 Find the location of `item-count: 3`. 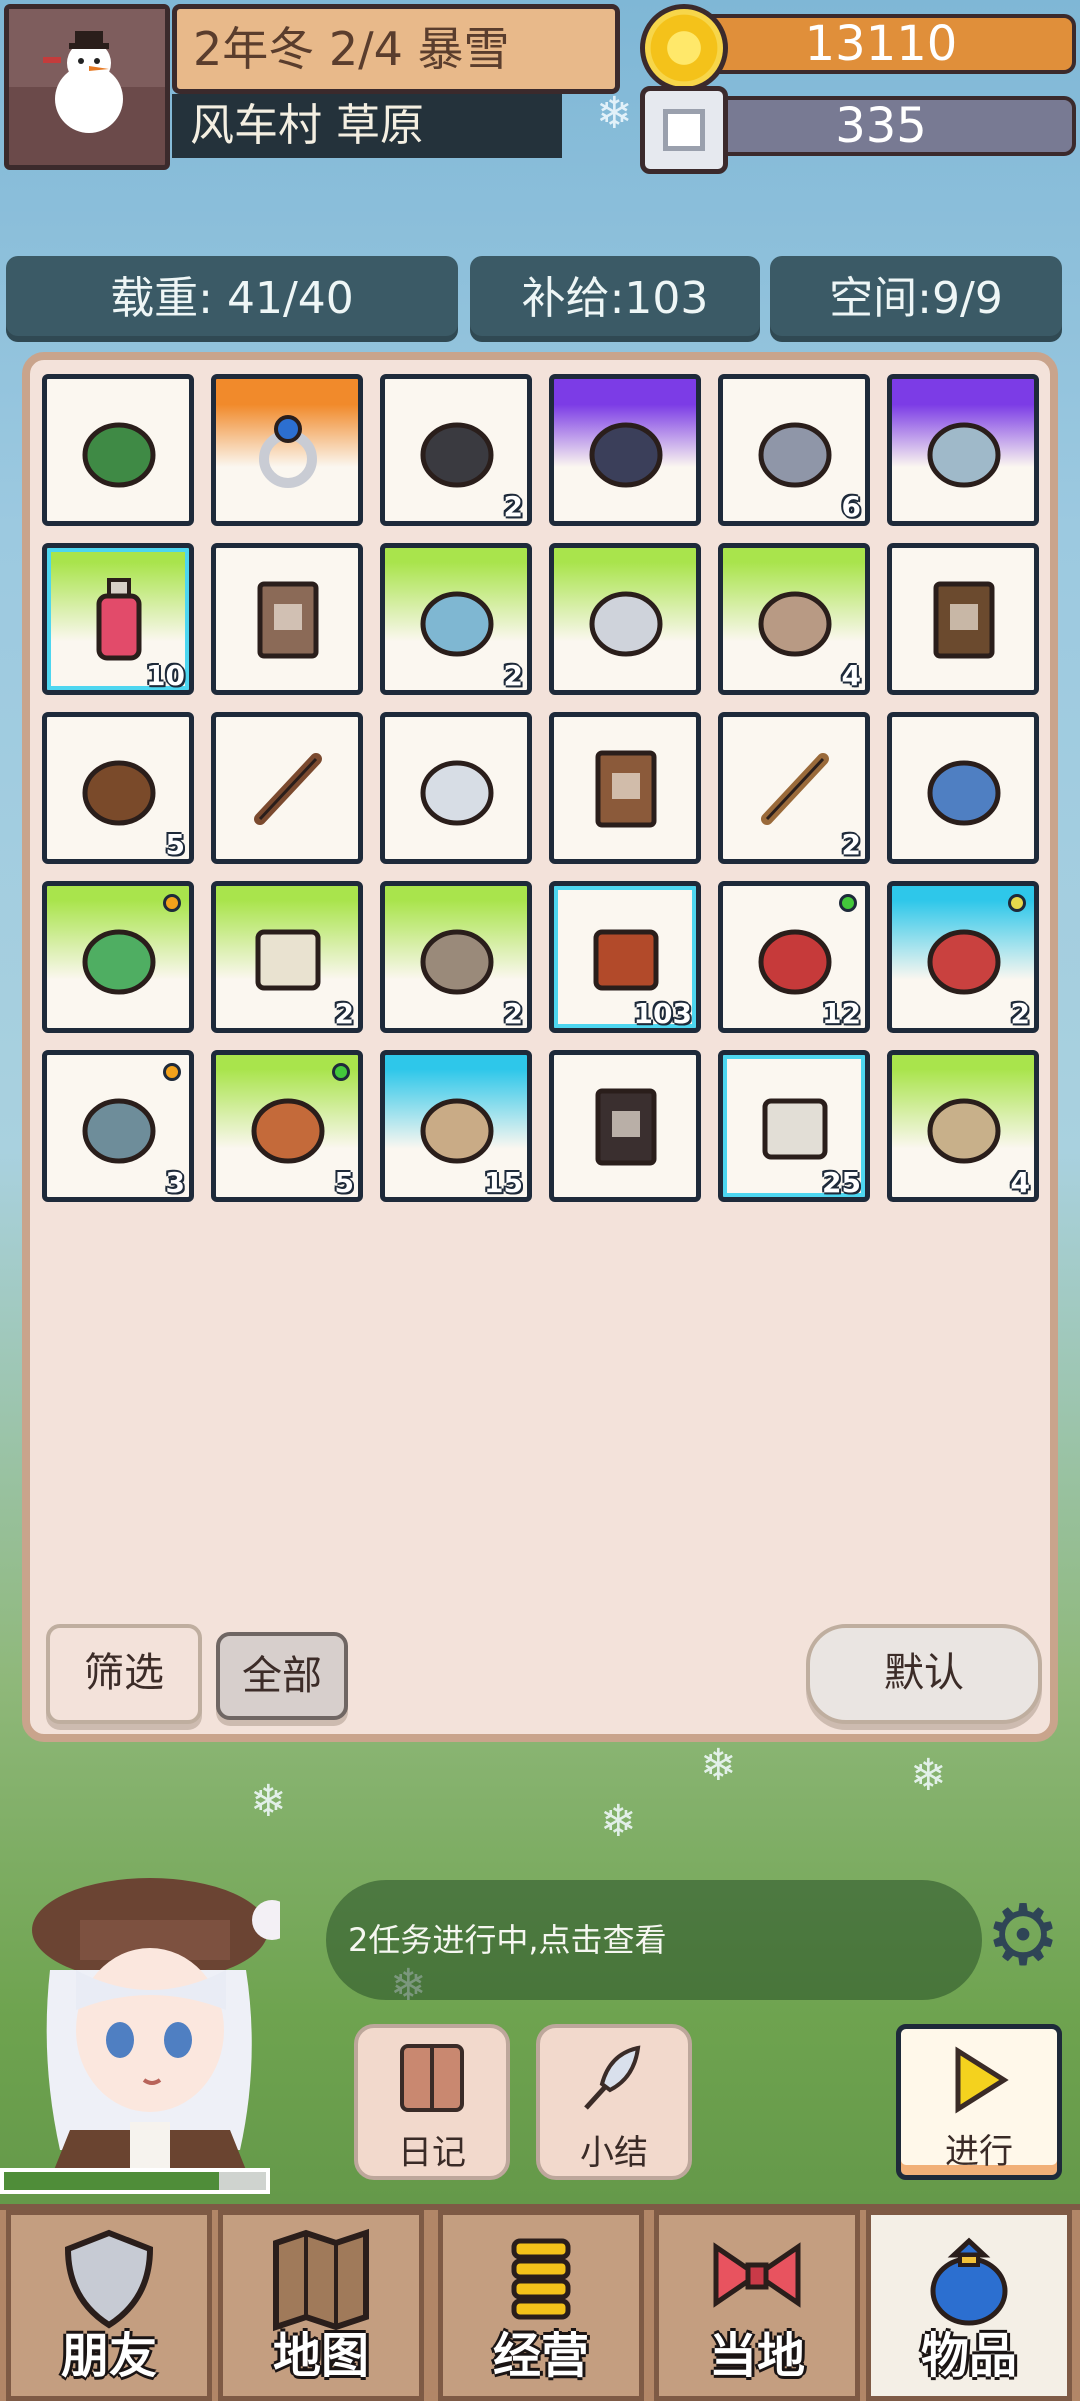

item-count: 3 is located at coordinates (175, 1182).